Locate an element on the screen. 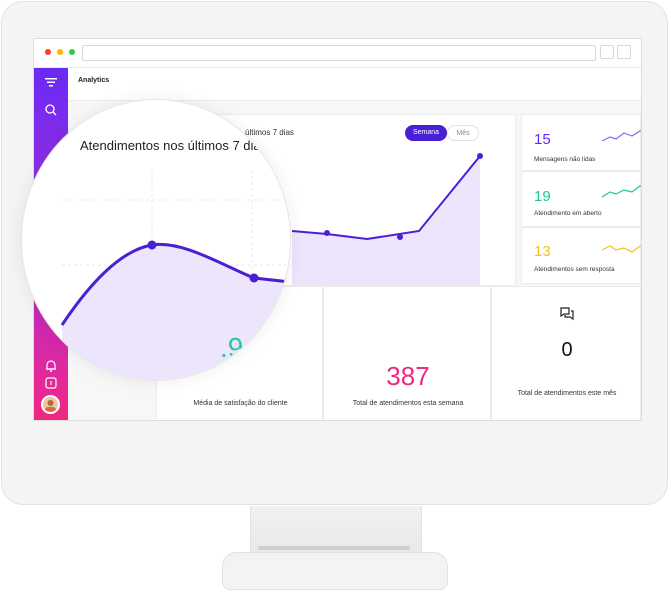  stat-card-unanswered: 13 Atendimentos sem resposta is located at coordinates (581, 255).